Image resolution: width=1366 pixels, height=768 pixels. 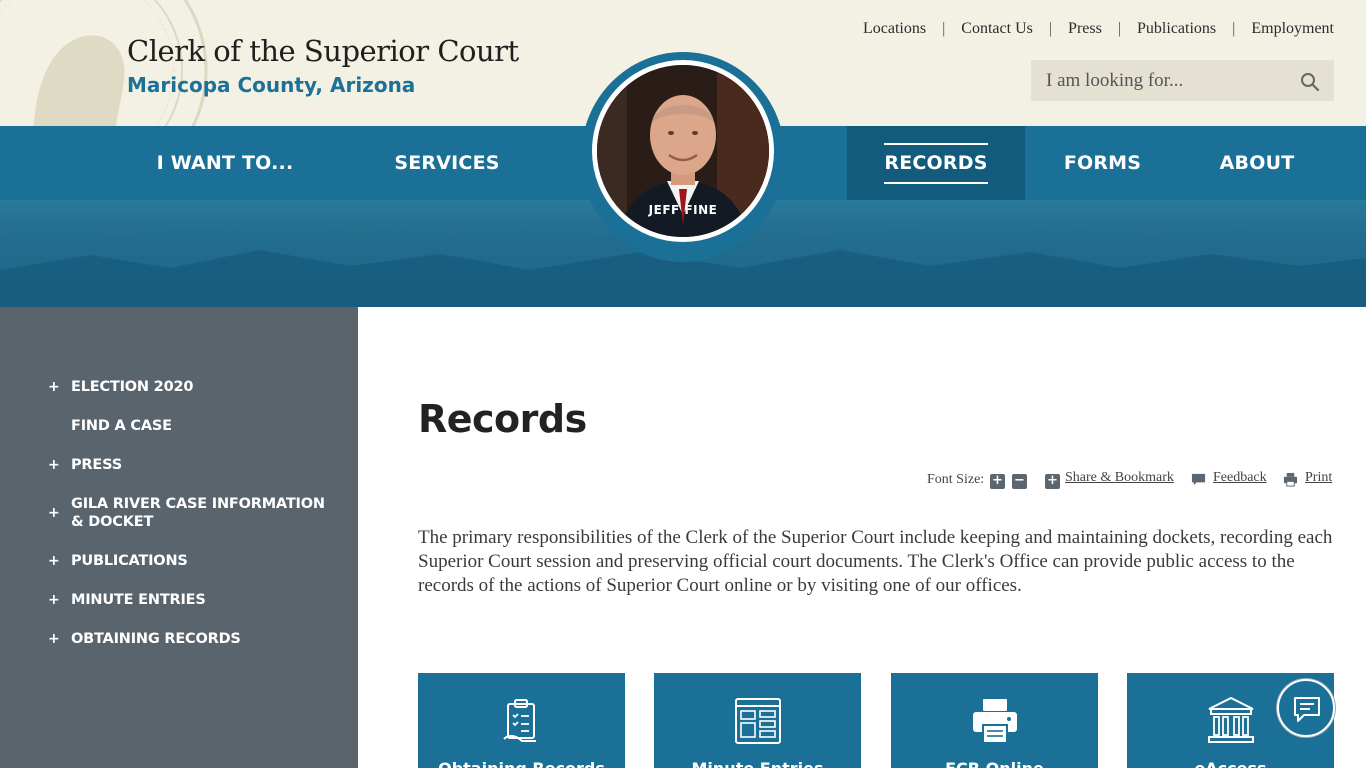 I want to click on sidebar-item-label: GILA RIVER CASE INFORMATION & DOCKET, so click(x=198, y=513).